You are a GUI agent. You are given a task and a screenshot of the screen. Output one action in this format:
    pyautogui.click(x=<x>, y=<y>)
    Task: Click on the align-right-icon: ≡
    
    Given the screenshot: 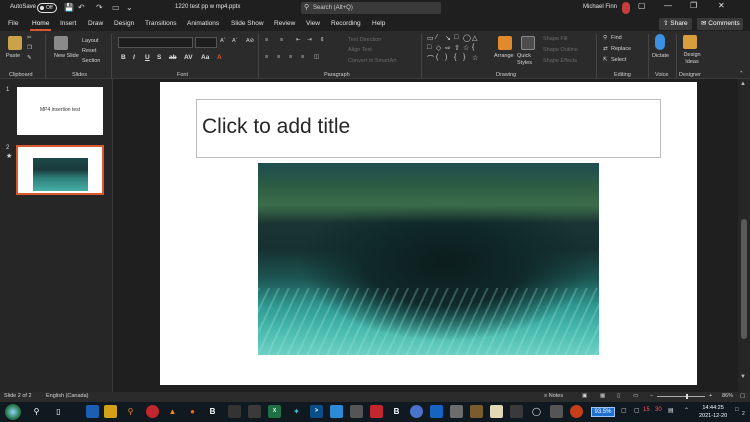 What is the action you would take?
    pyautogui.click(x=290, y=57)
    